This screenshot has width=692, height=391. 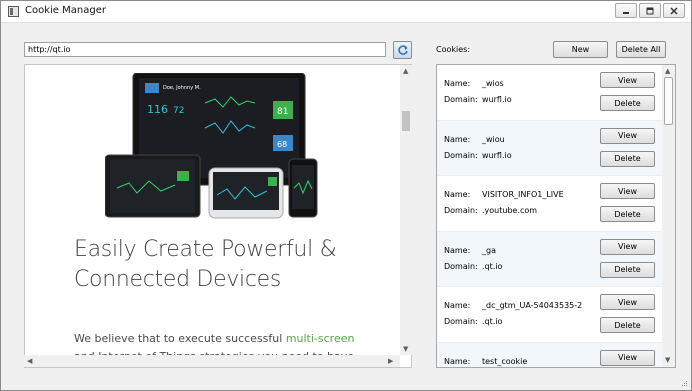 What do you see at coordinates (532, 305) in the screenshot?
I see `cookie-name: _dc_gtm_UA-54043535-2` at bounding box center [532, 305].